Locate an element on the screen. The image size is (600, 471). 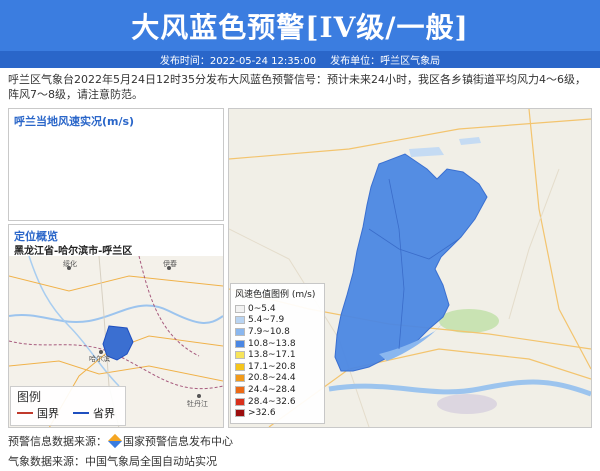
wind-legend-title: 风速色值图例 (m/s) is located at coordinates (275, 295).